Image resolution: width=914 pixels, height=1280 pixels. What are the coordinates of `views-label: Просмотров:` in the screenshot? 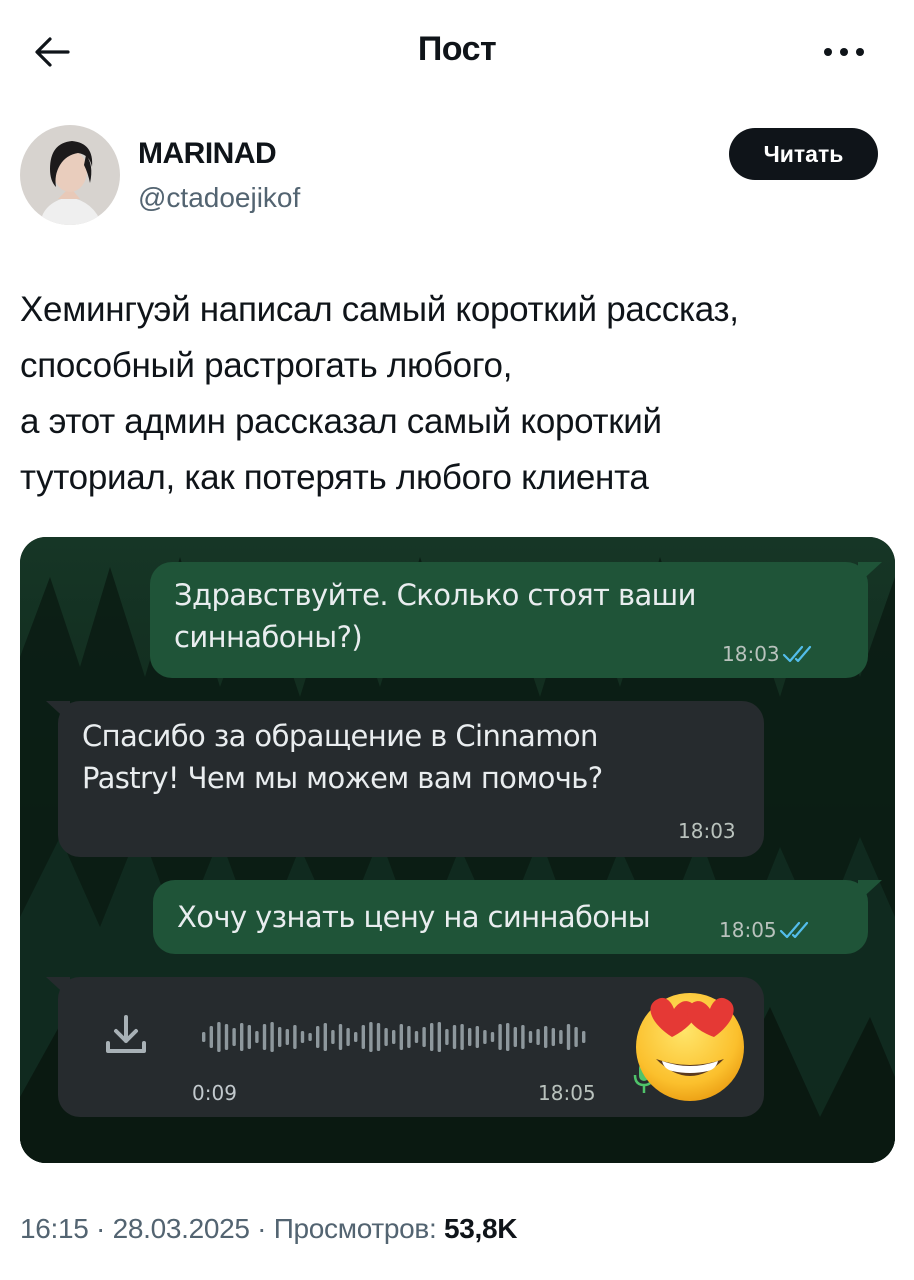 It's located at (358, 1228).